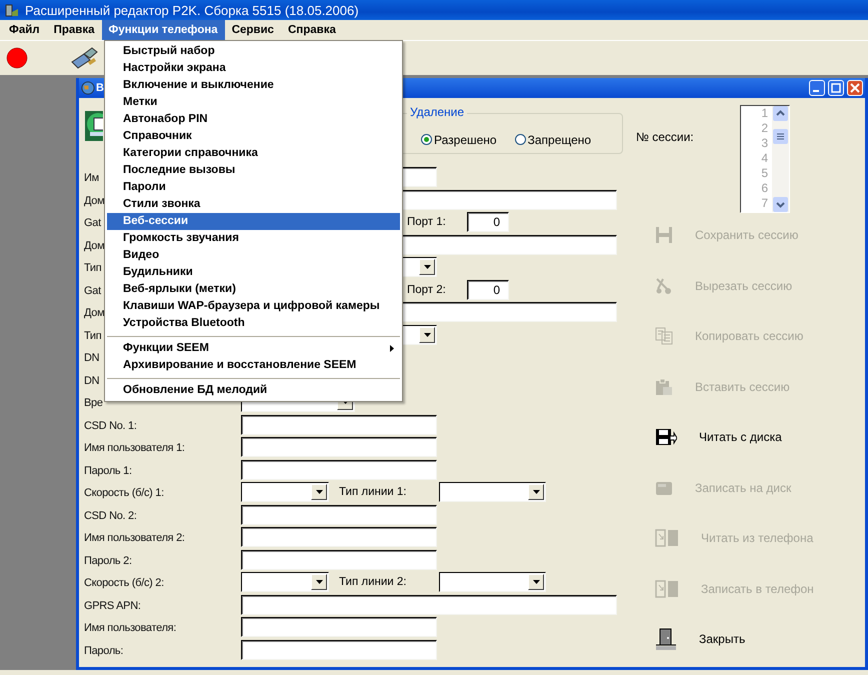 This screenshot has width=868, height=675. Describe the element at coordinates (459, 139) in the screenshot. I see `radio-option: Разрешено` at that location.